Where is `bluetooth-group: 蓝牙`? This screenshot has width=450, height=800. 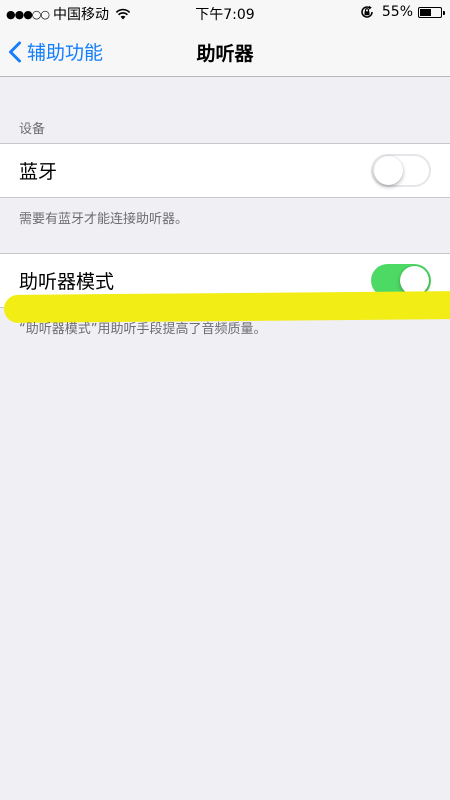 bluetooth-group: 蓝牙 is located at coordinates (225, 170).